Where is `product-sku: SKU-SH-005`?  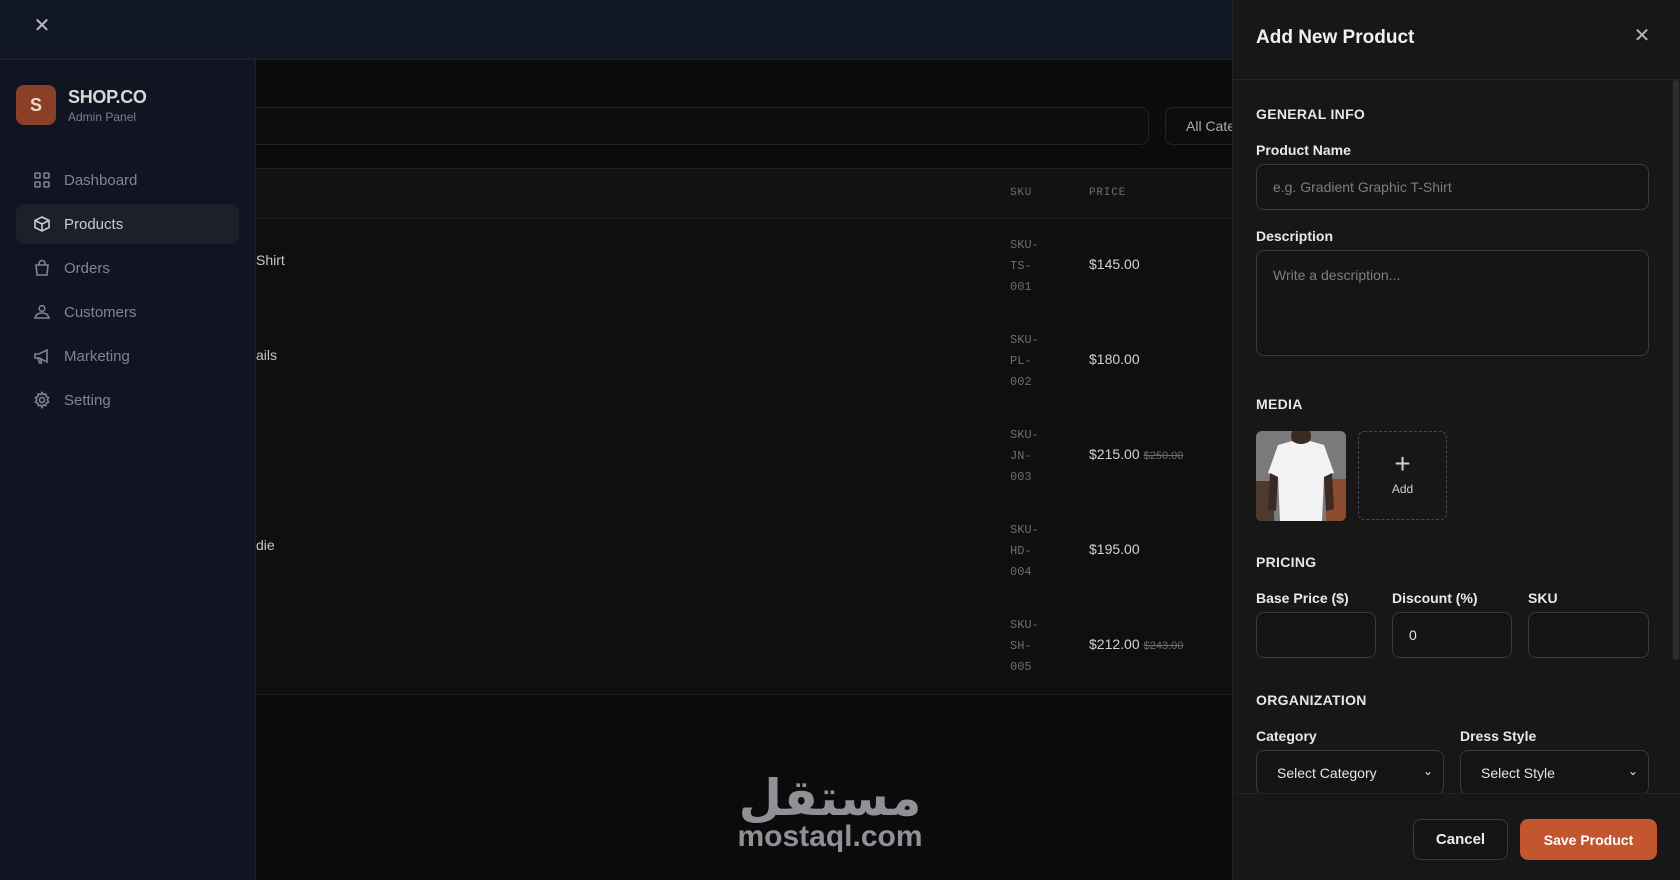
product-sku: SKU-SH-005 is located at coordinates (1024, 646).